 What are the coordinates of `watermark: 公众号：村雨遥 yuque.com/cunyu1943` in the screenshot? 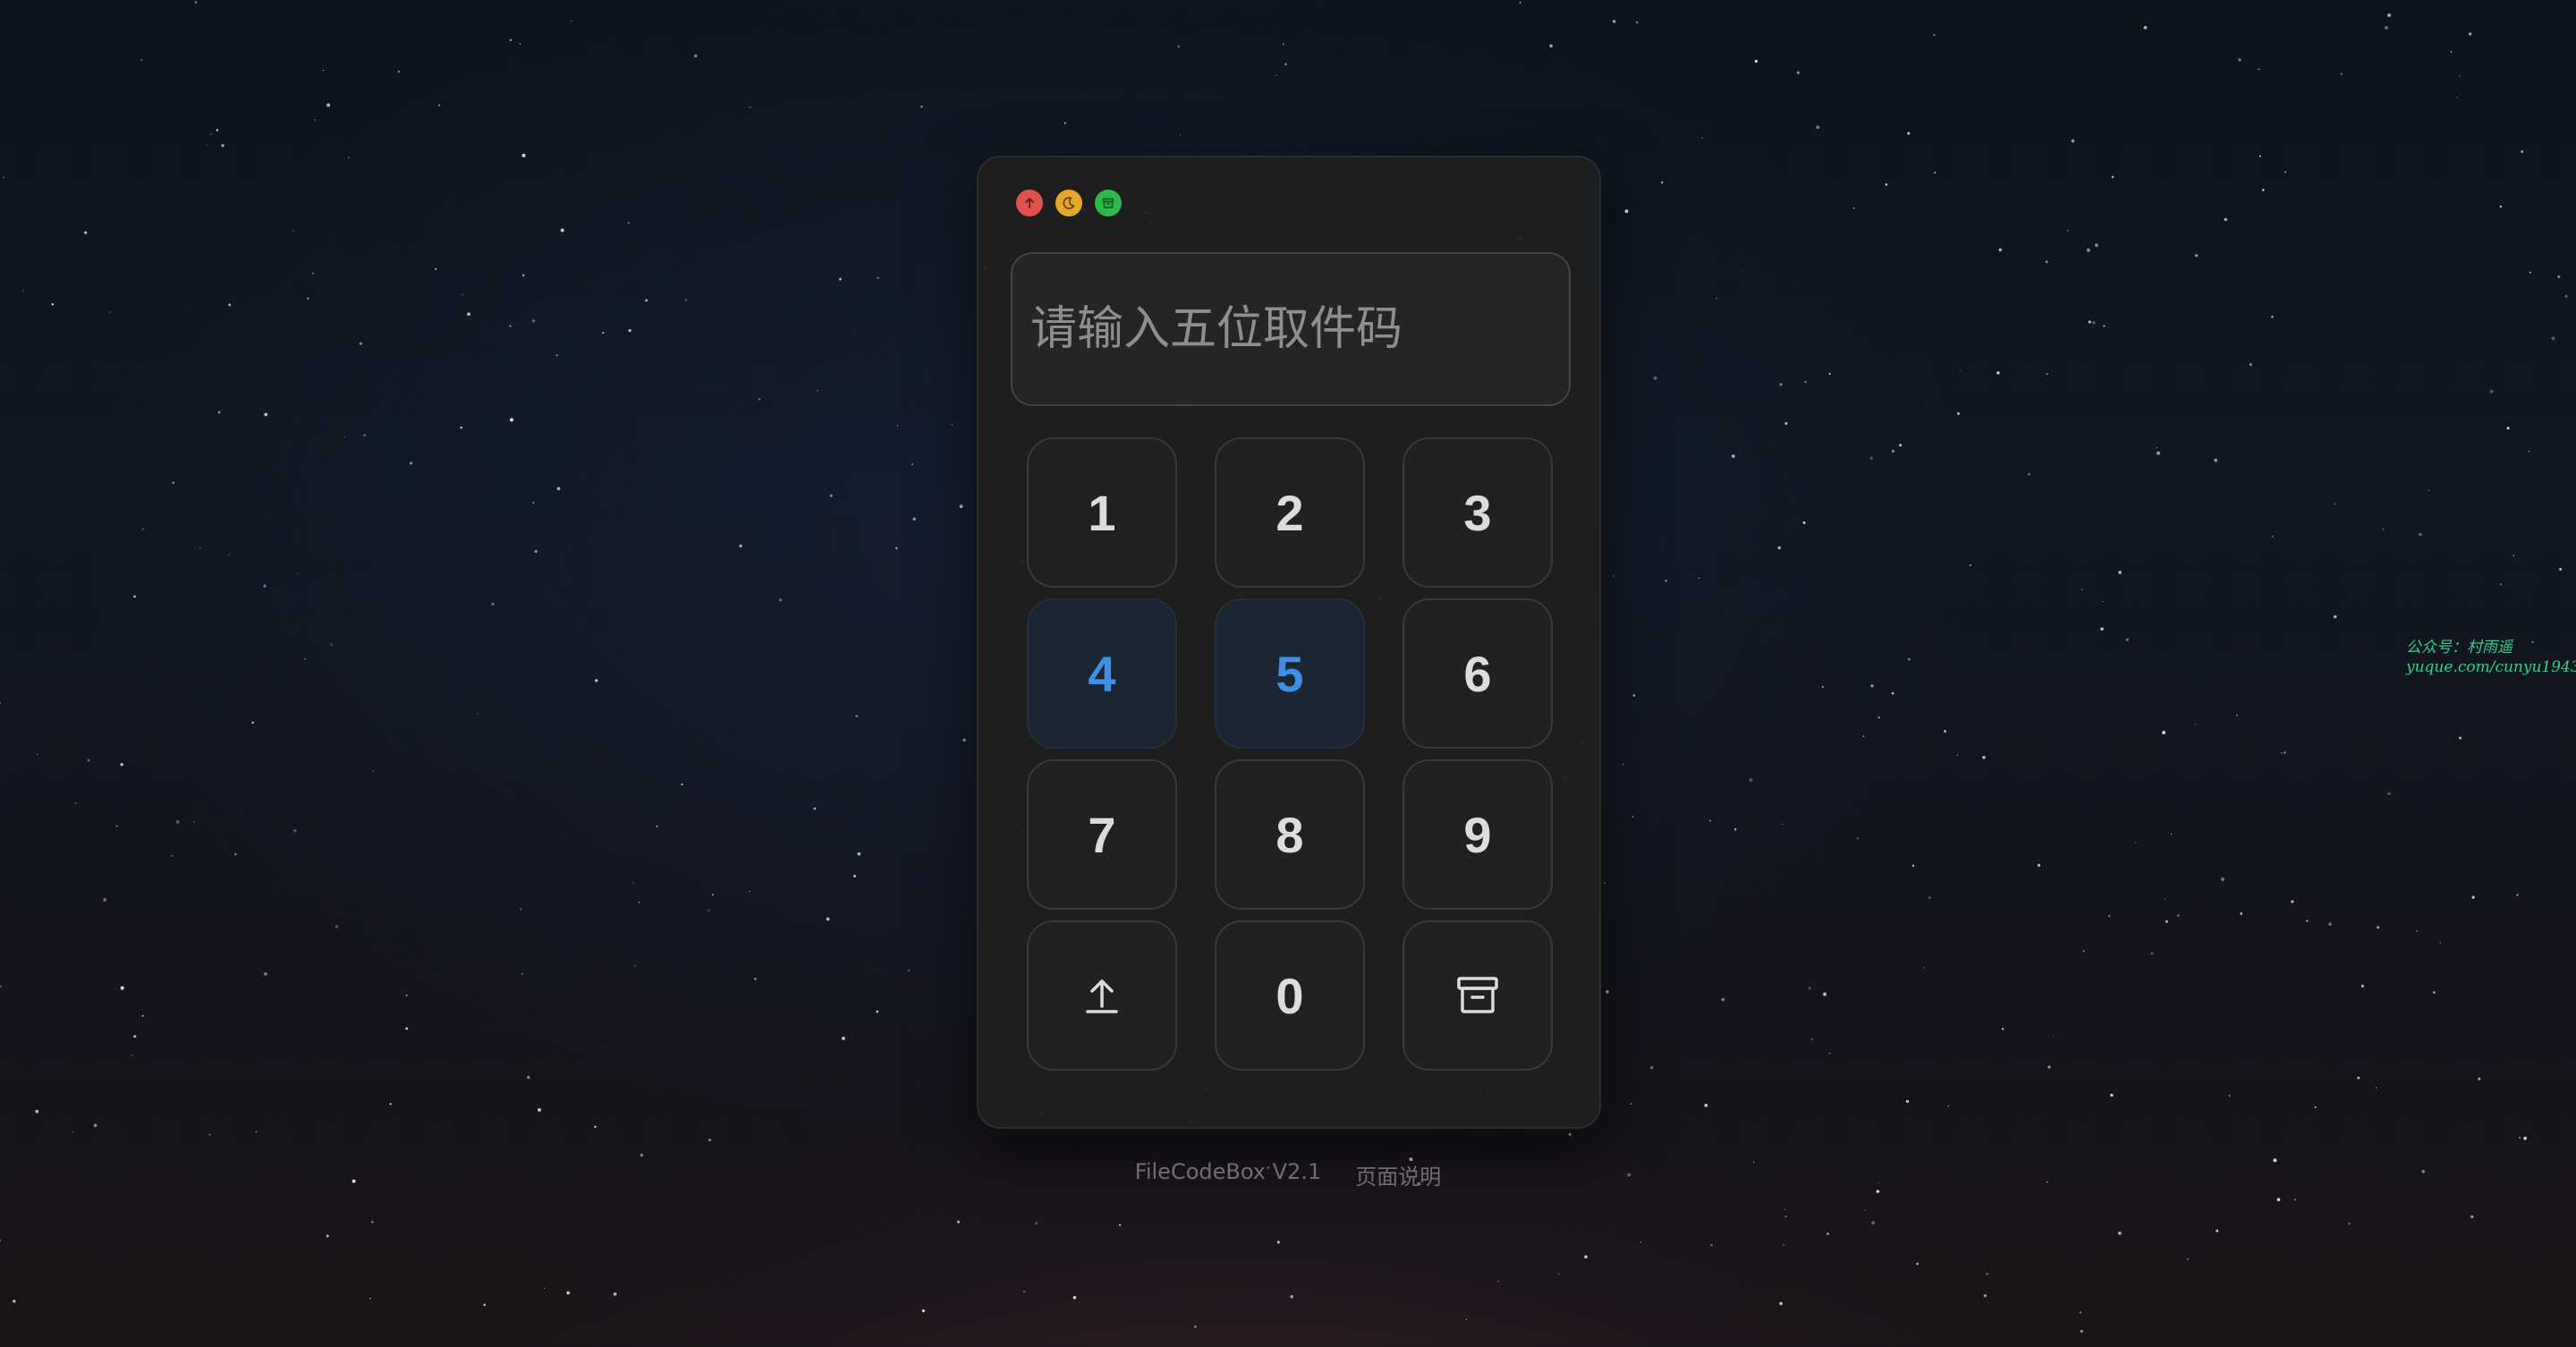 It's located at (2491, 657).